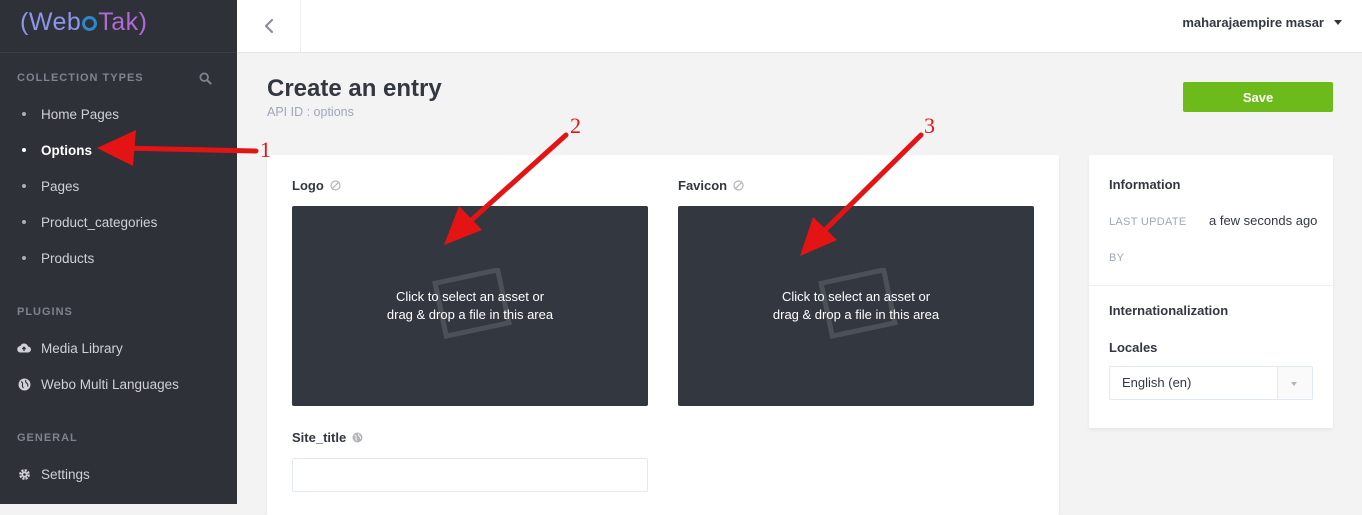 This screenshot has height=515, width=1362. I want to click on gear-icon, so click(24, 474).